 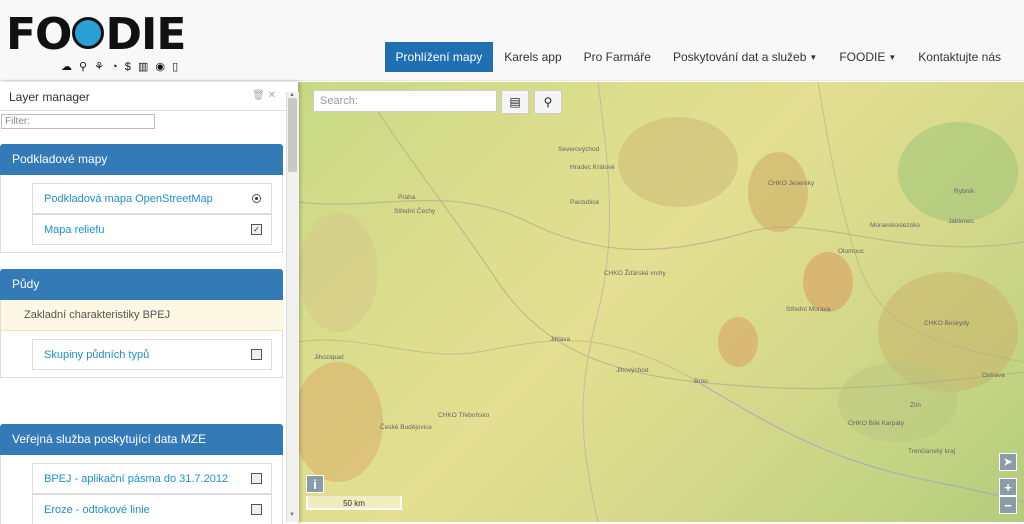 I want to click on scroll-down-icon: ▼, so click(x=292, y=515).